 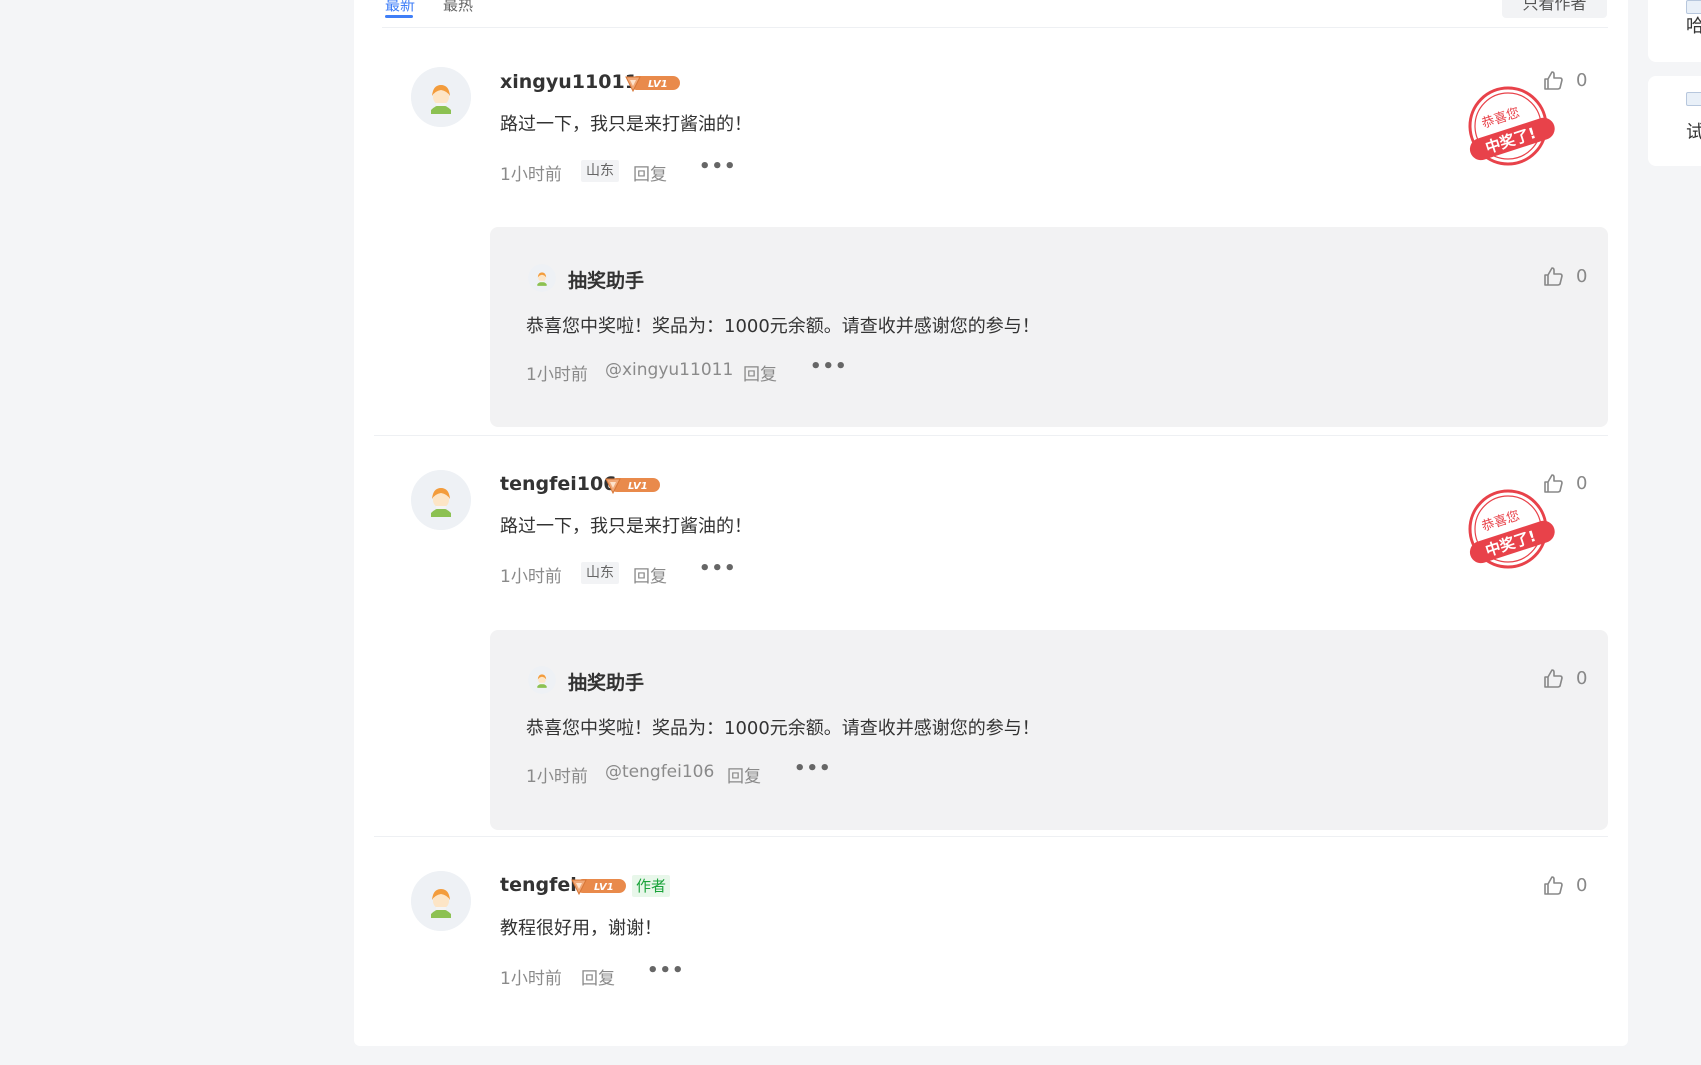 What do you see at coordinates (1693, 132) in the screenshot?
I see `side-card-2-text: 试` at bounding box center [1693, 132].